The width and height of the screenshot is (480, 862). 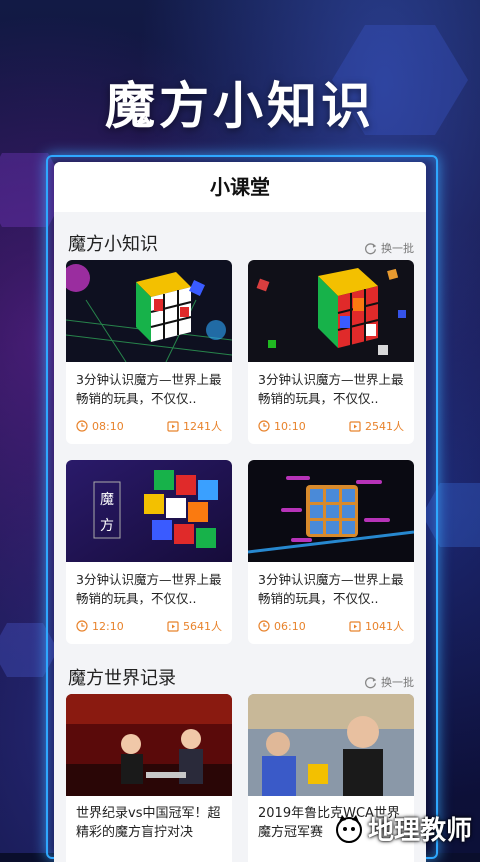 What do you see at coordinates (331, 426) in the screenshot?
I see `card-meta: 10:10 2541人` at bounding box center [331, 426].